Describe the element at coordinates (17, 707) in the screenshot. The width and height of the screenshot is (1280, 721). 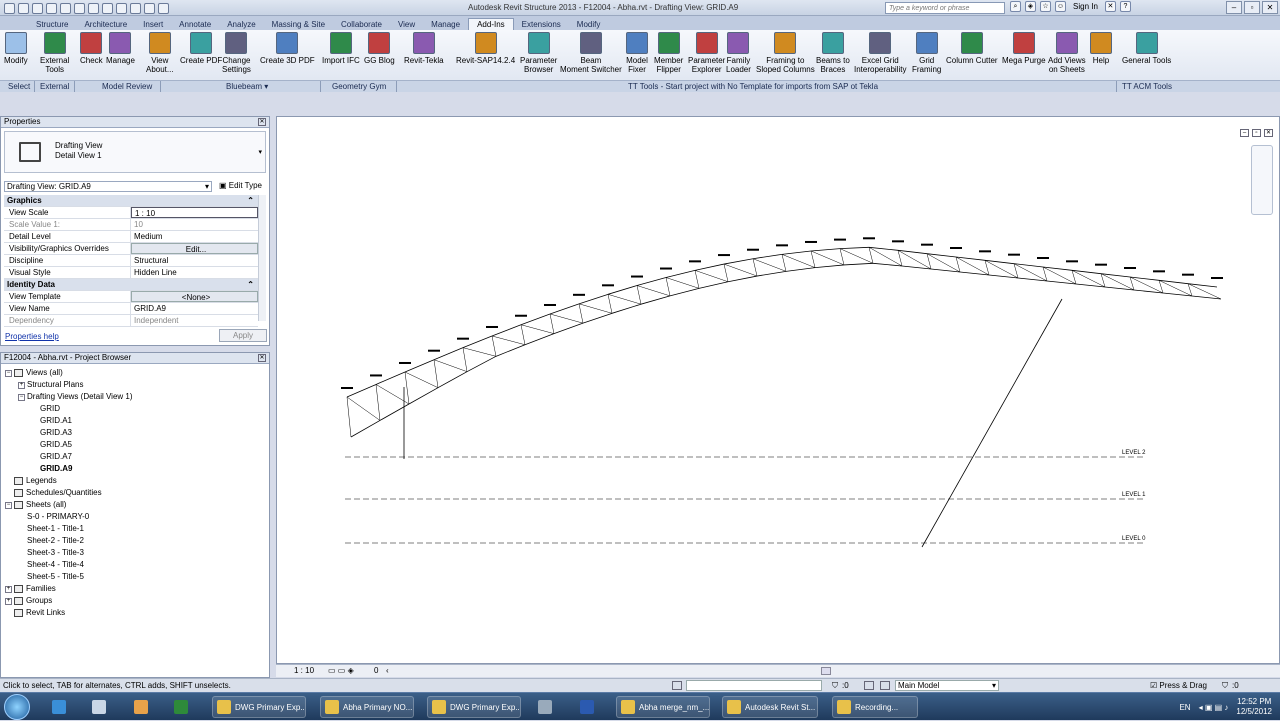
I see `start-button` at that location.